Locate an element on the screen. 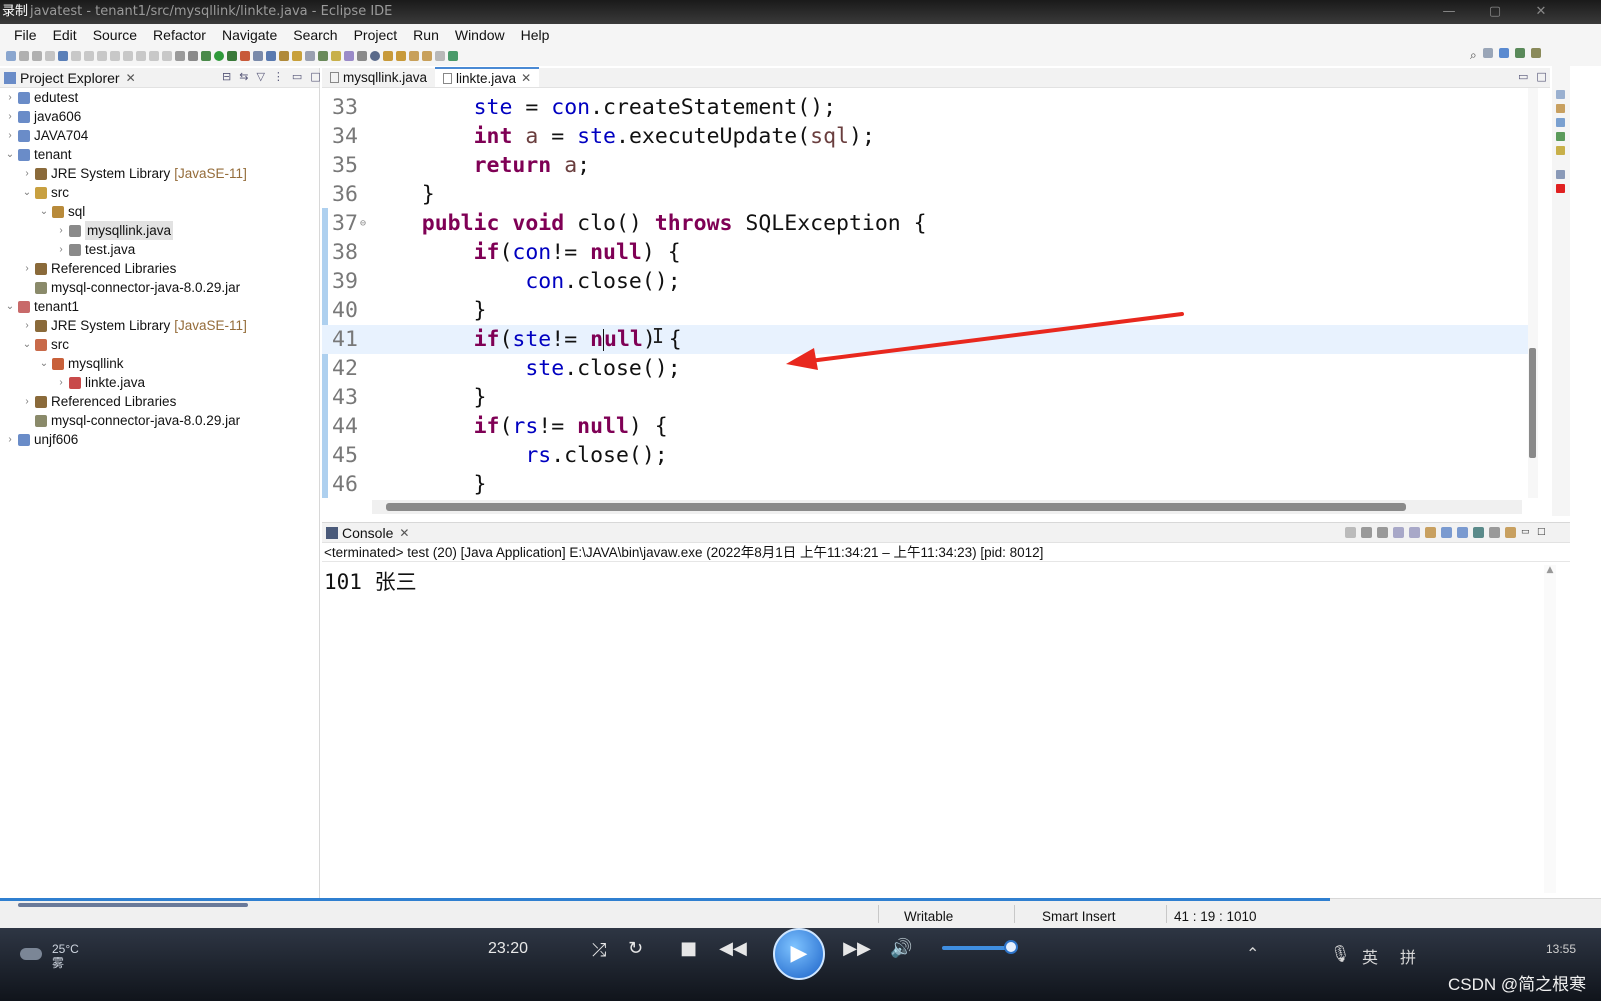 The width and height of the screenshot is (1601, 1001). mark-occurrences-icon is located at coordinates (336, 56).